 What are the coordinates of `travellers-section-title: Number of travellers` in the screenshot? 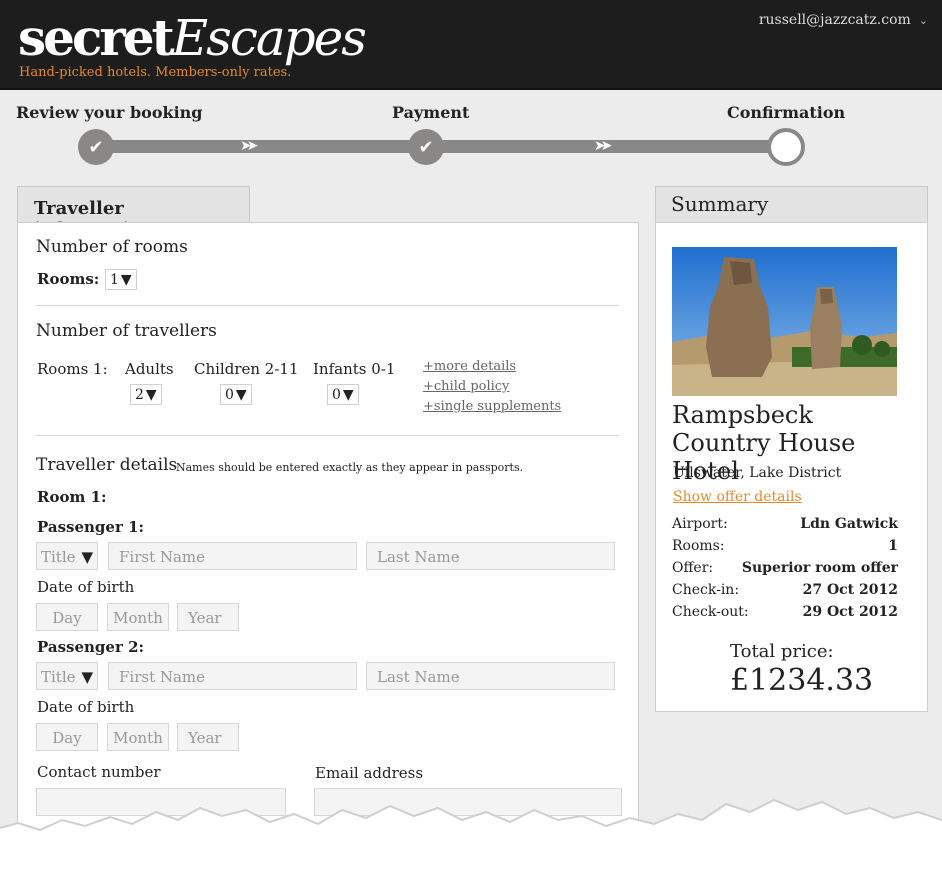 It's located at (126, 331).